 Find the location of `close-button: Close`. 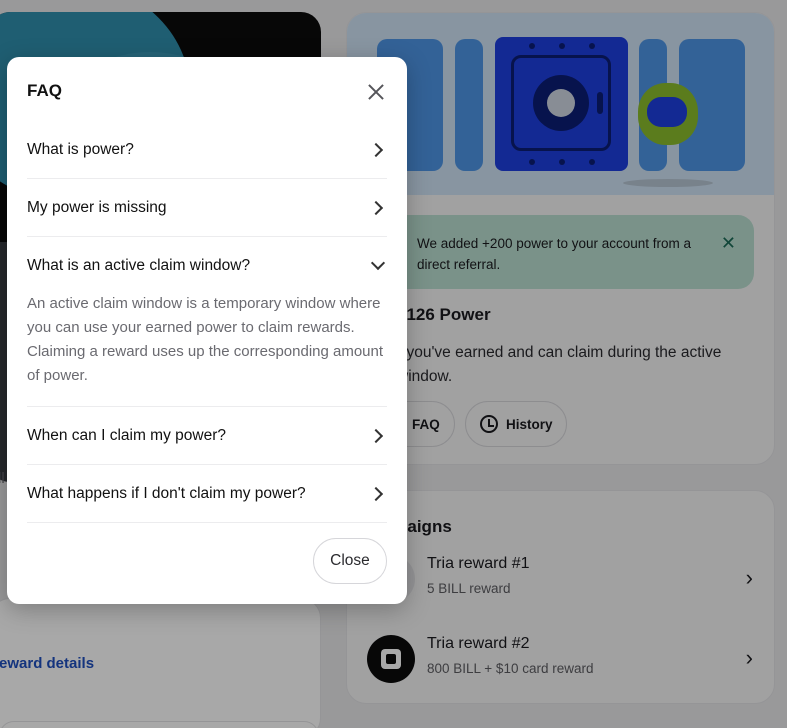

close-button: Close is located at coordinates (350, 561).